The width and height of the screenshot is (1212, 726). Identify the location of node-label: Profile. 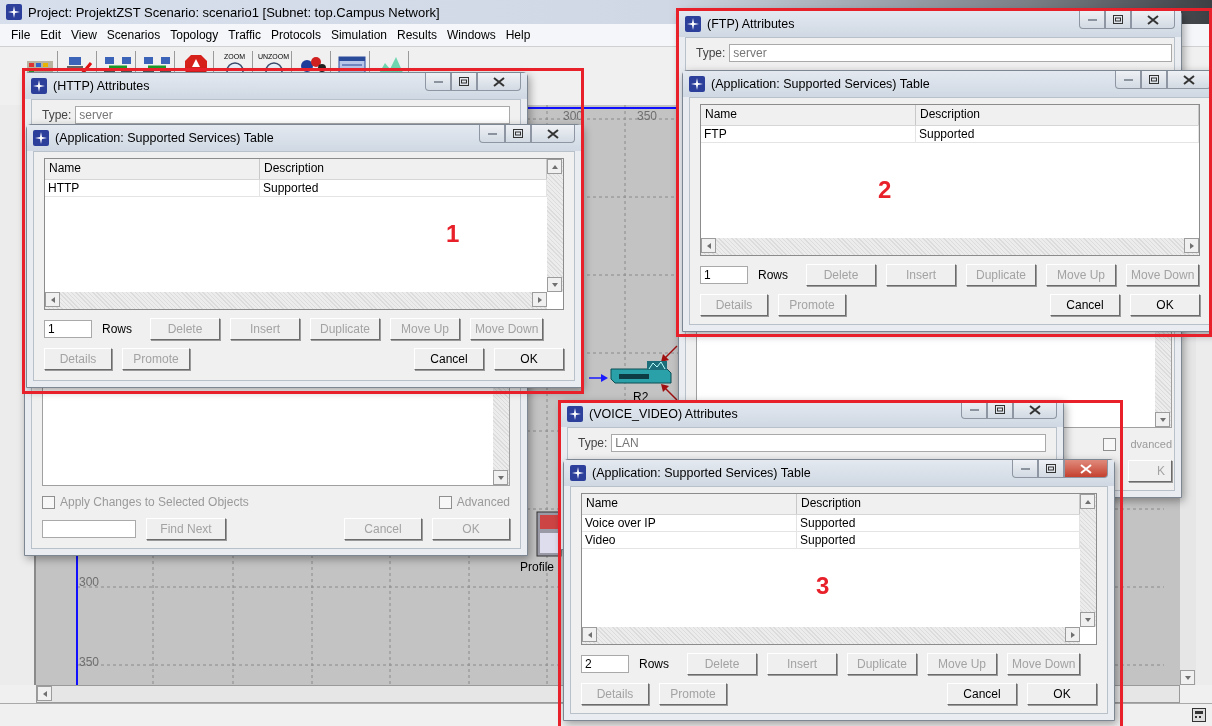
(537, 567).